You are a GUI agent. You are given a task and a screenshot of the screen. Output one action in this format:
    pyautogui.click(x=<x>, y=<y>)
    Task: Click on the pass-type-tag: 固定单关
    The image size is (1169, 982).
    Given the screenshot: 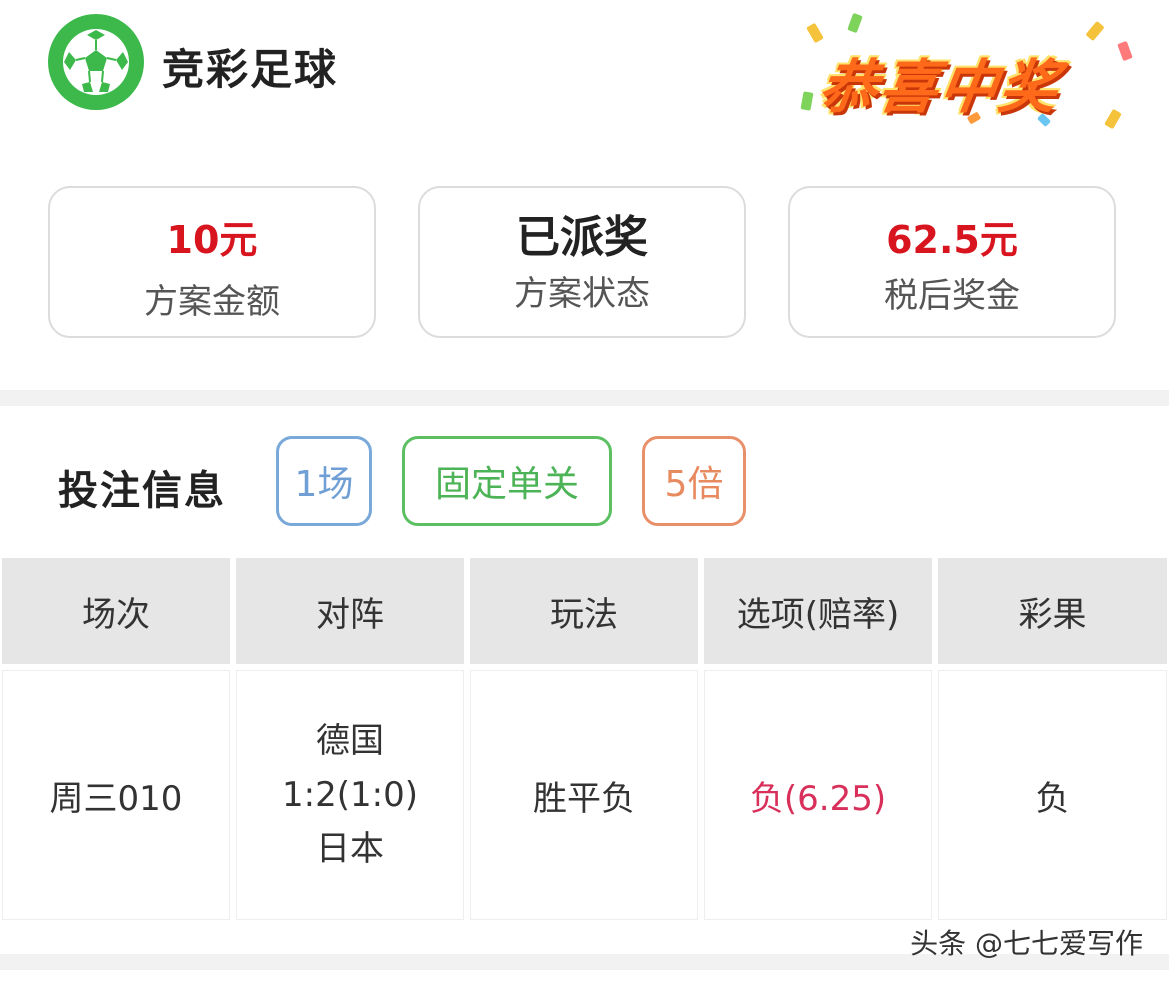 What is the action you would take?
    pyautogui.click(x=507, y=481)
    